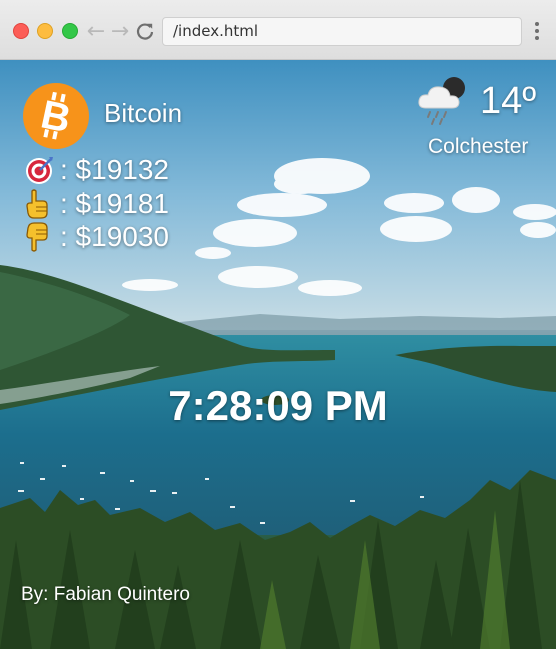 This screenshot has width=556, height=649. What do you see at coordinates (45, 31) in the screenshot?
I see `minimize-window-button` at bounding box center [45, 31].